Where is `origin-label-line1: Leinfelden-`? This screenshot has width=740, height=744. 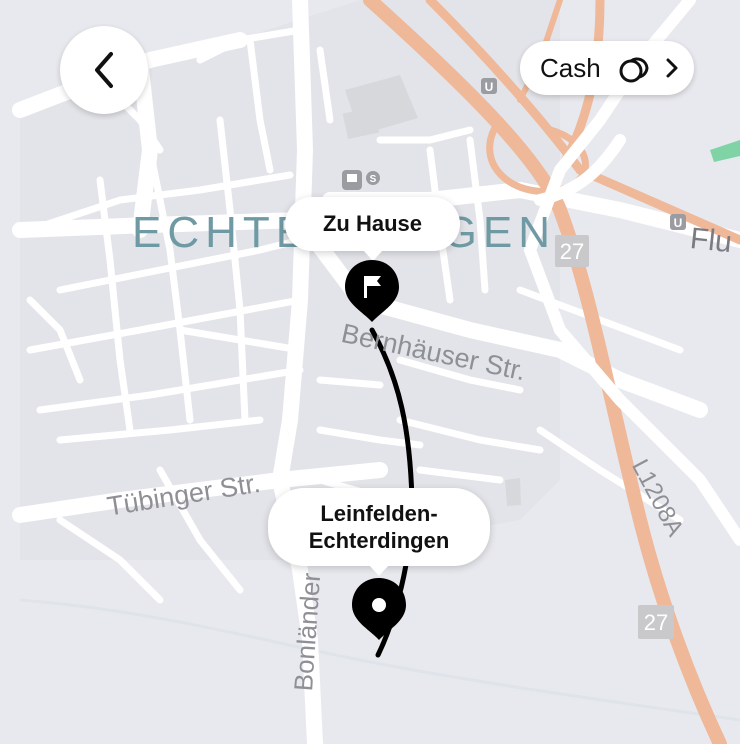 origin-label-line1: Leinfelden- is located at coordinates (379, 513).